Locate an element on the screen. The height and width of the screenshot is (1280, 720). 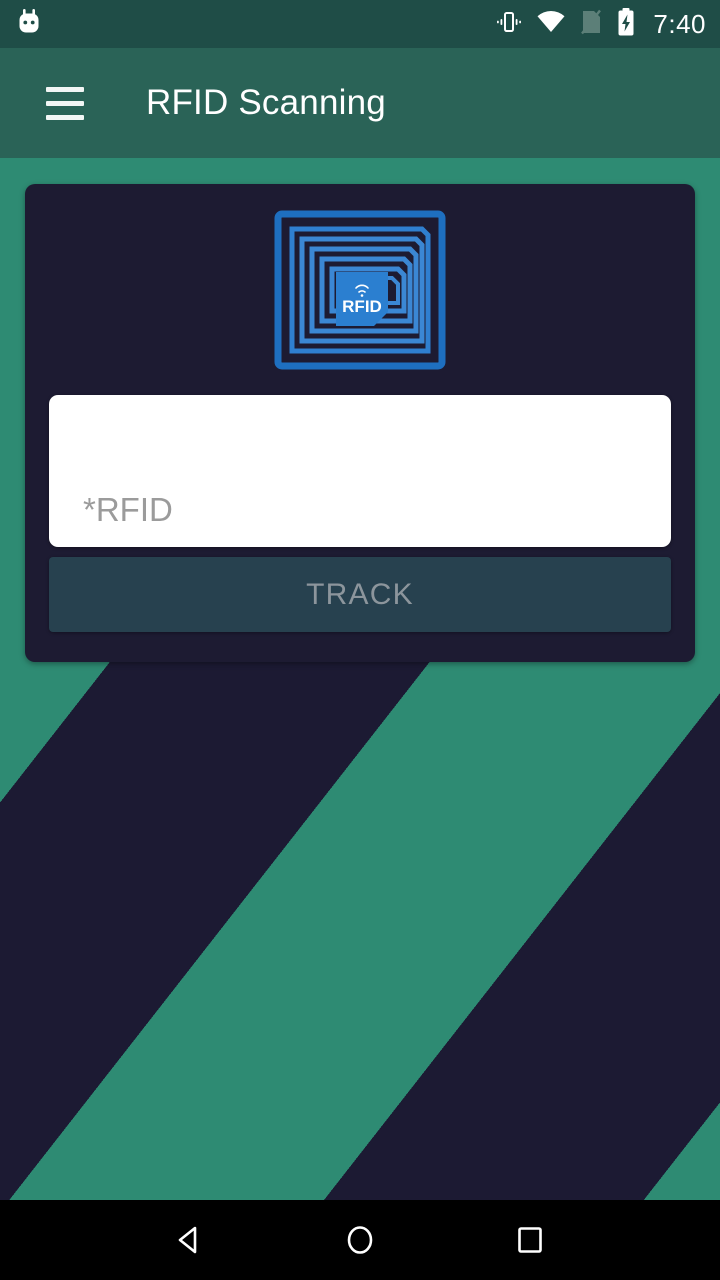
rfid-tag-icon: RFID is located at coordinates (360, 290).